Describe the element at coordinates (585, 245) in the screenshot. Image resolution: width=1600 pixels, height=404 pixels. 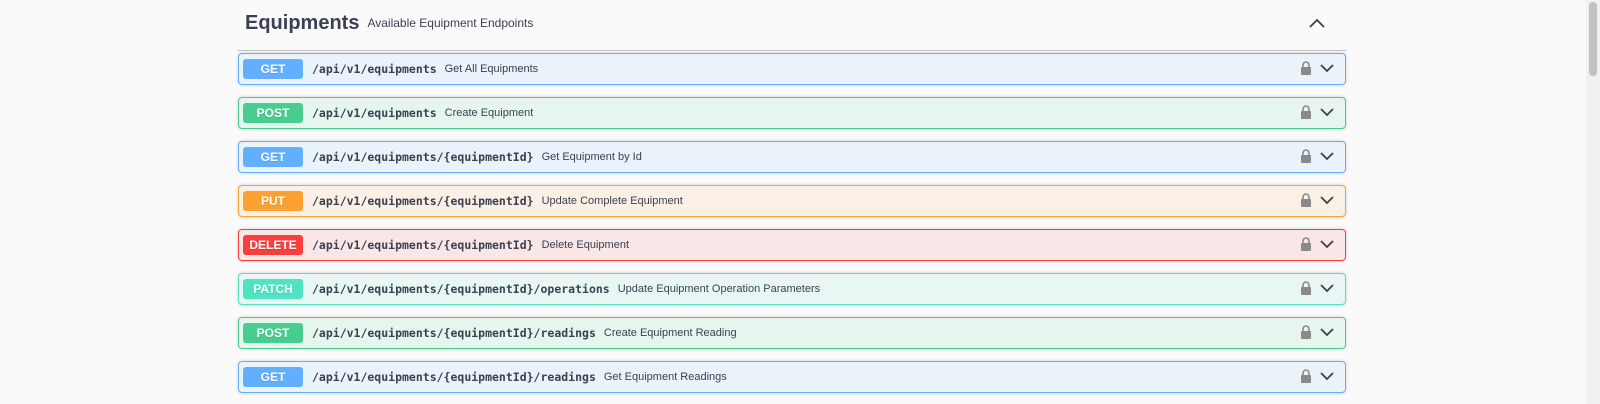
I see `operation-summary: Delete Equipment` at that location.